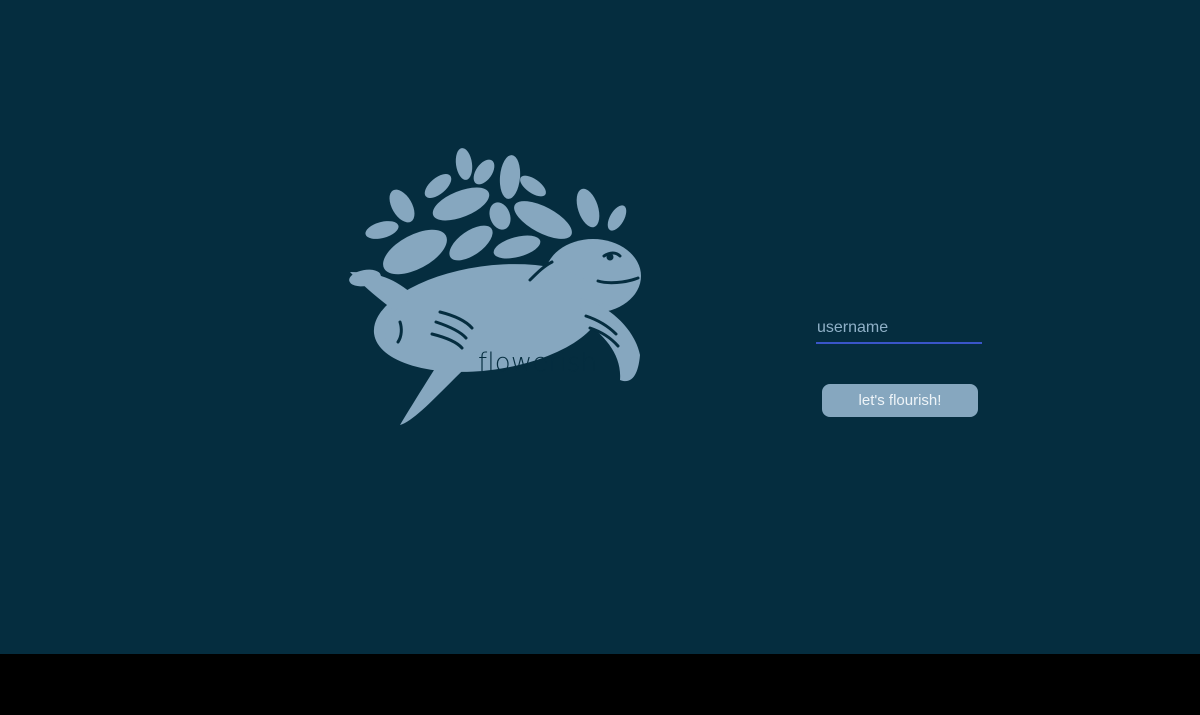  I want to click on brand-wordmark: flowerish, so click(538, 363).